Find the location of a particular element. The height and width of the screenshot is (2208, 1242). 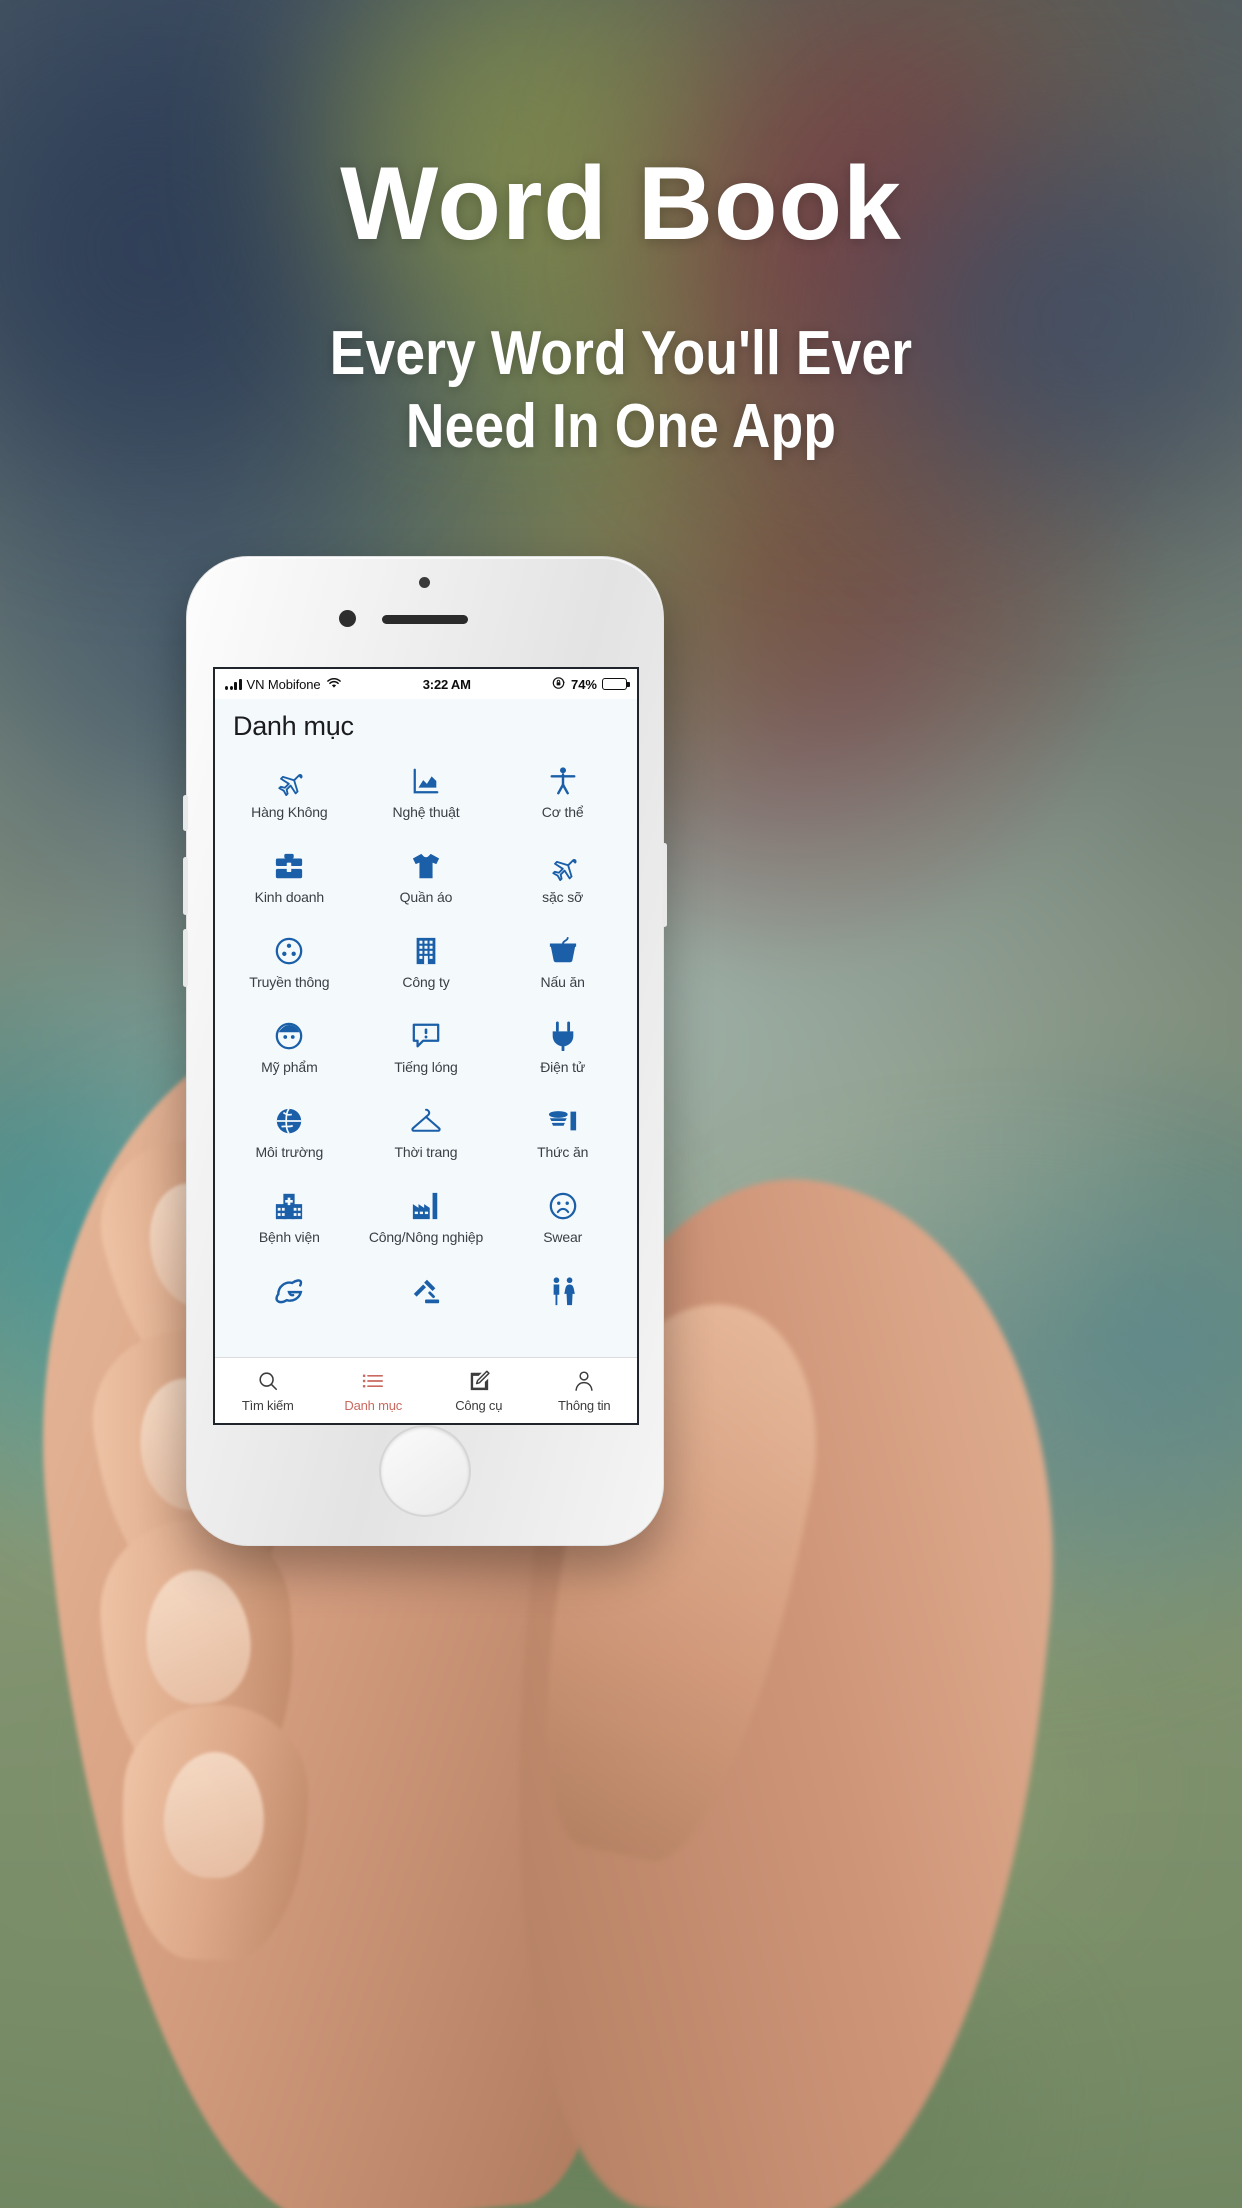

category-item: Nấu ăn is located at coordinates (562, 968).